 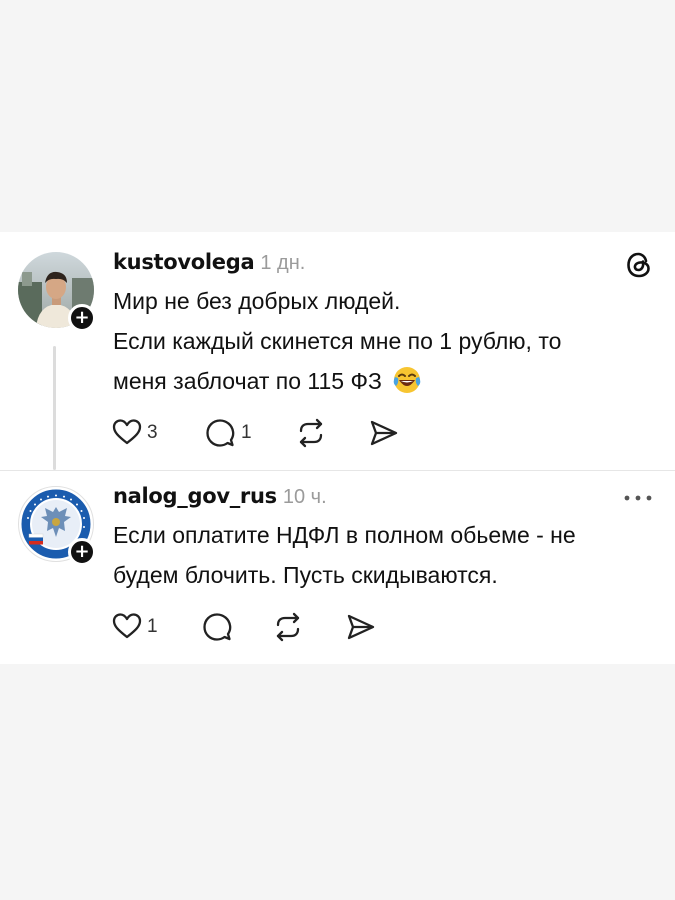 What do you see at coordinates (407, 386) in the screenshot?
I see `laughing-emoji-icon` at bounding box center [407, 386].